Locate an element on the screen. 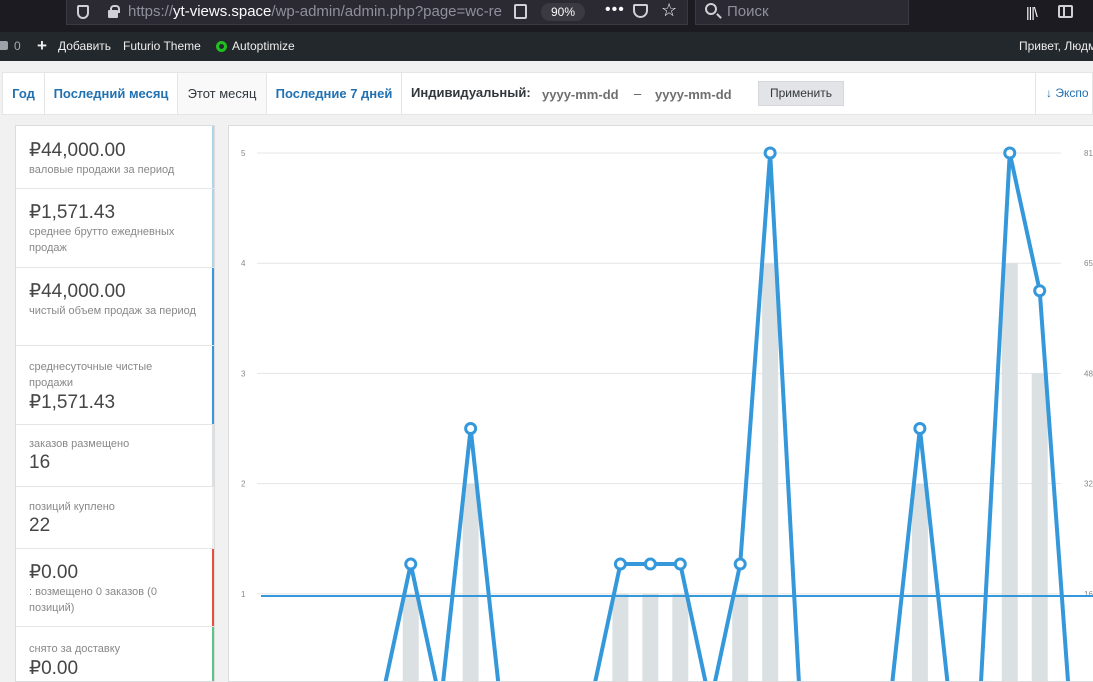 Image resolution: width=1093 pixels, height=682 pixels. user-greeting: Привет, Людм is located at coordinates (1056, 46).